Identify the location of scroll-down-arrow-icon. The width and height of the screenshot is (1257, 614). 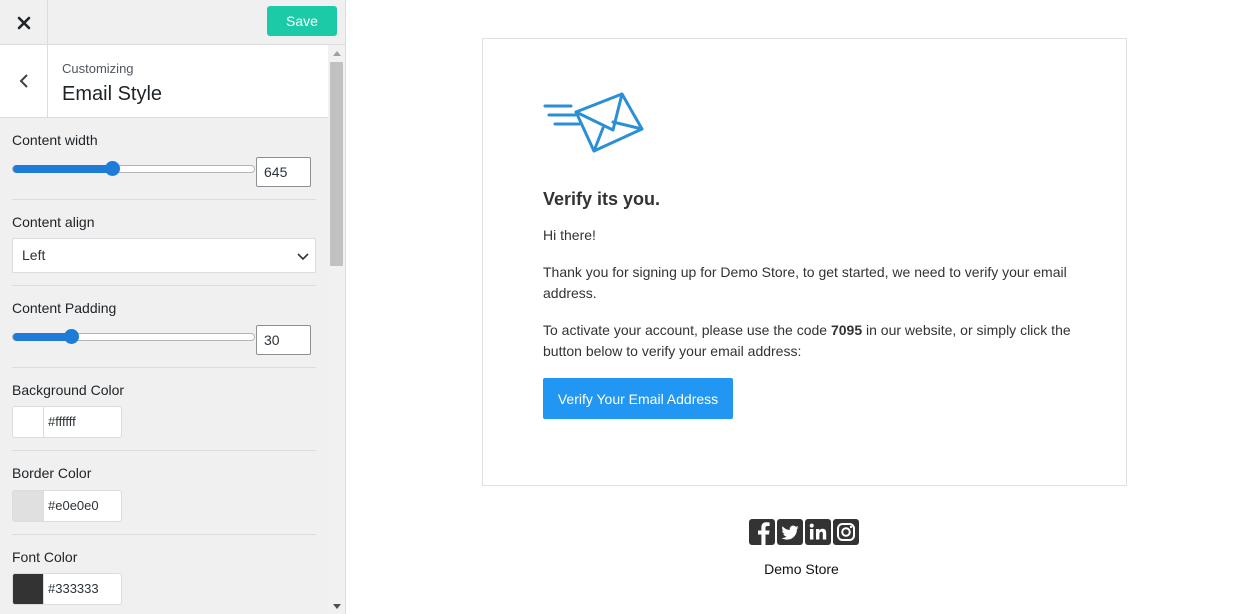
(336, 606).